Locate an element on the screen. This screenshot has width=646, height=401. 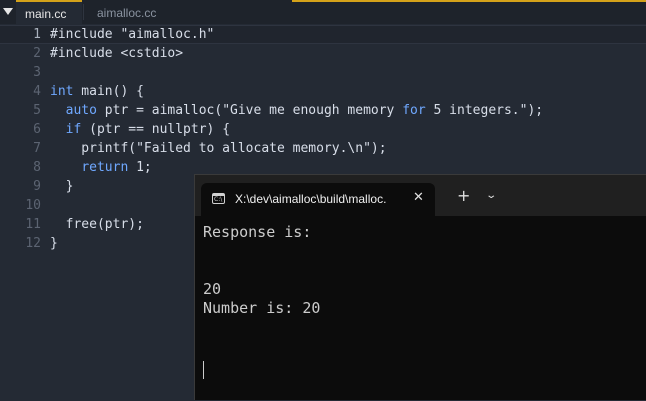
code-token: 1; is located at coordinates (140, 167).